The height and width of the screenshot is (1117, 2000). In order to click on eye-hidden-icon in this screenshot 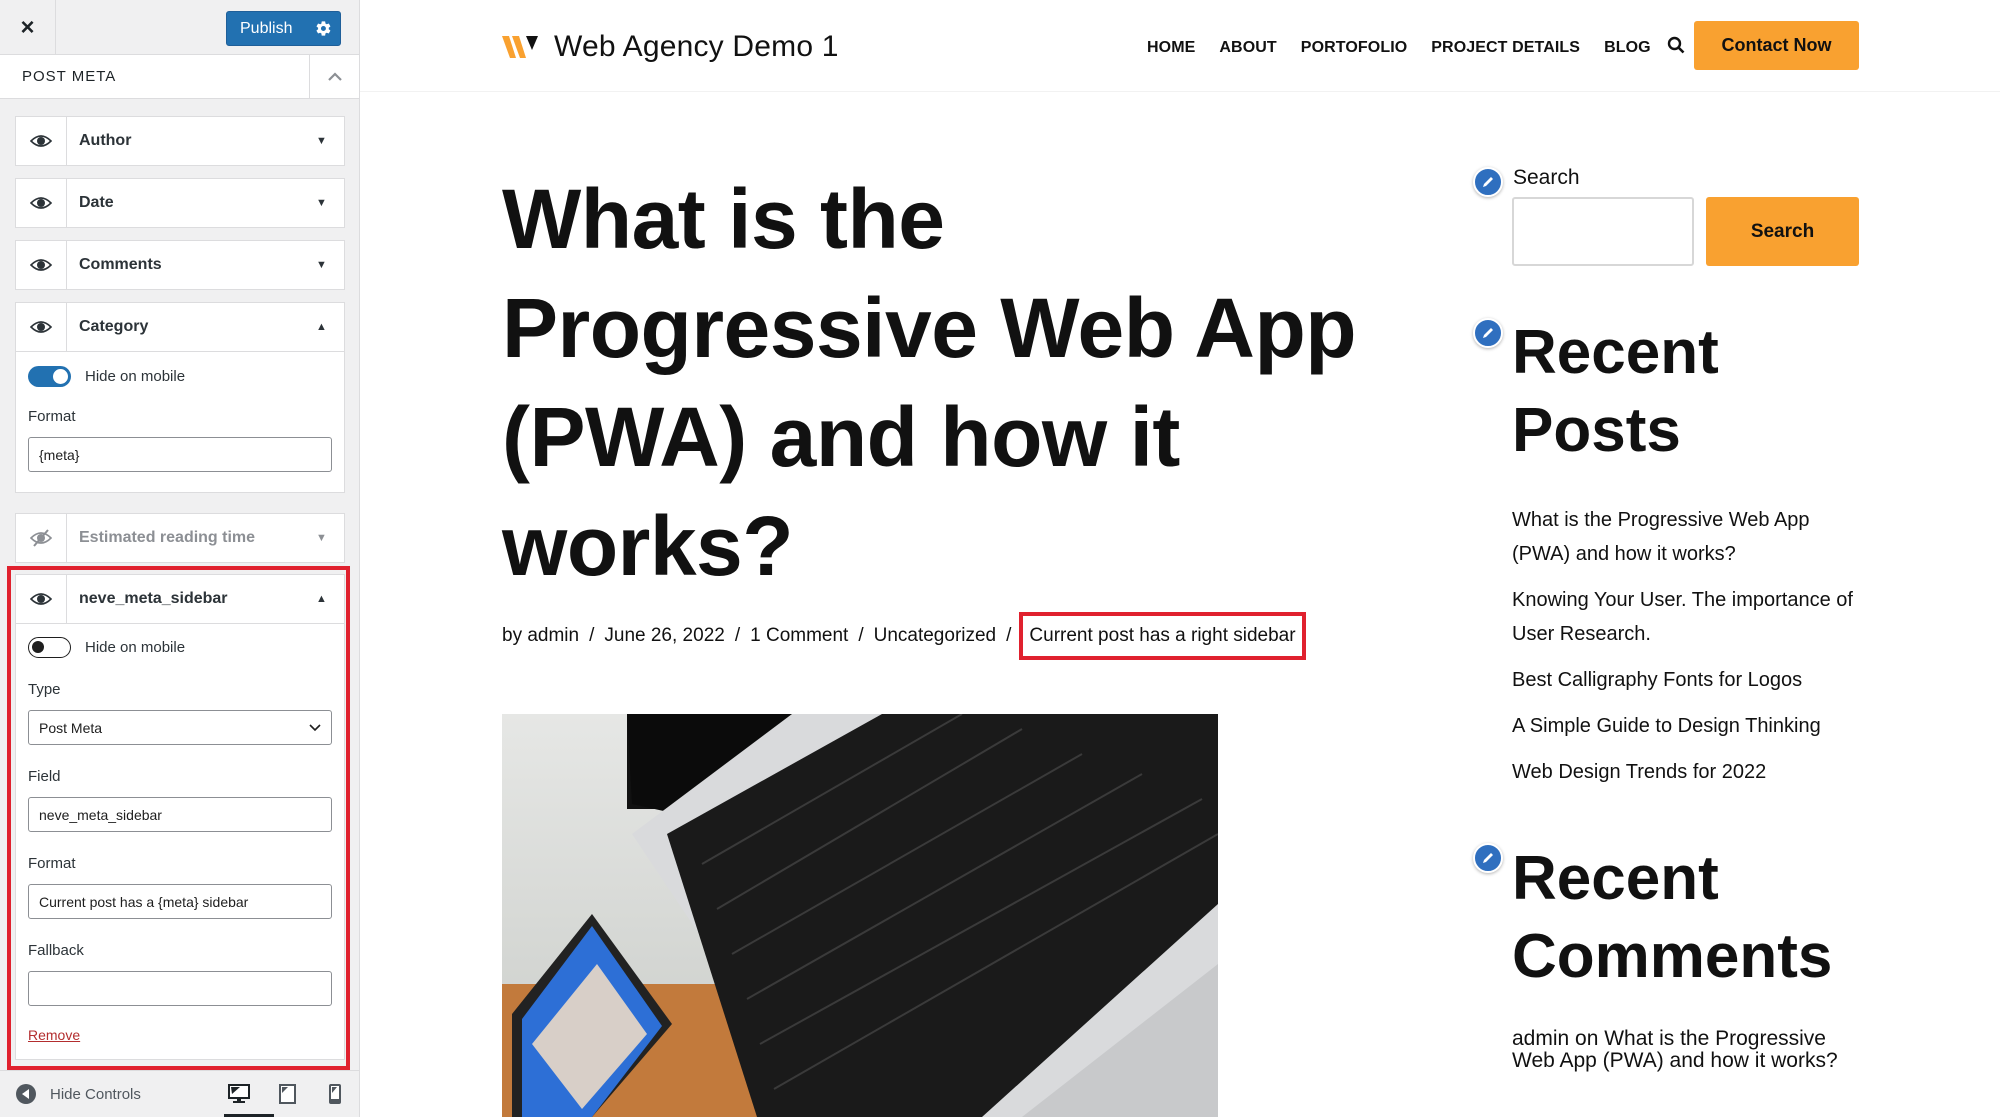, I will do `click(41, 538)`.